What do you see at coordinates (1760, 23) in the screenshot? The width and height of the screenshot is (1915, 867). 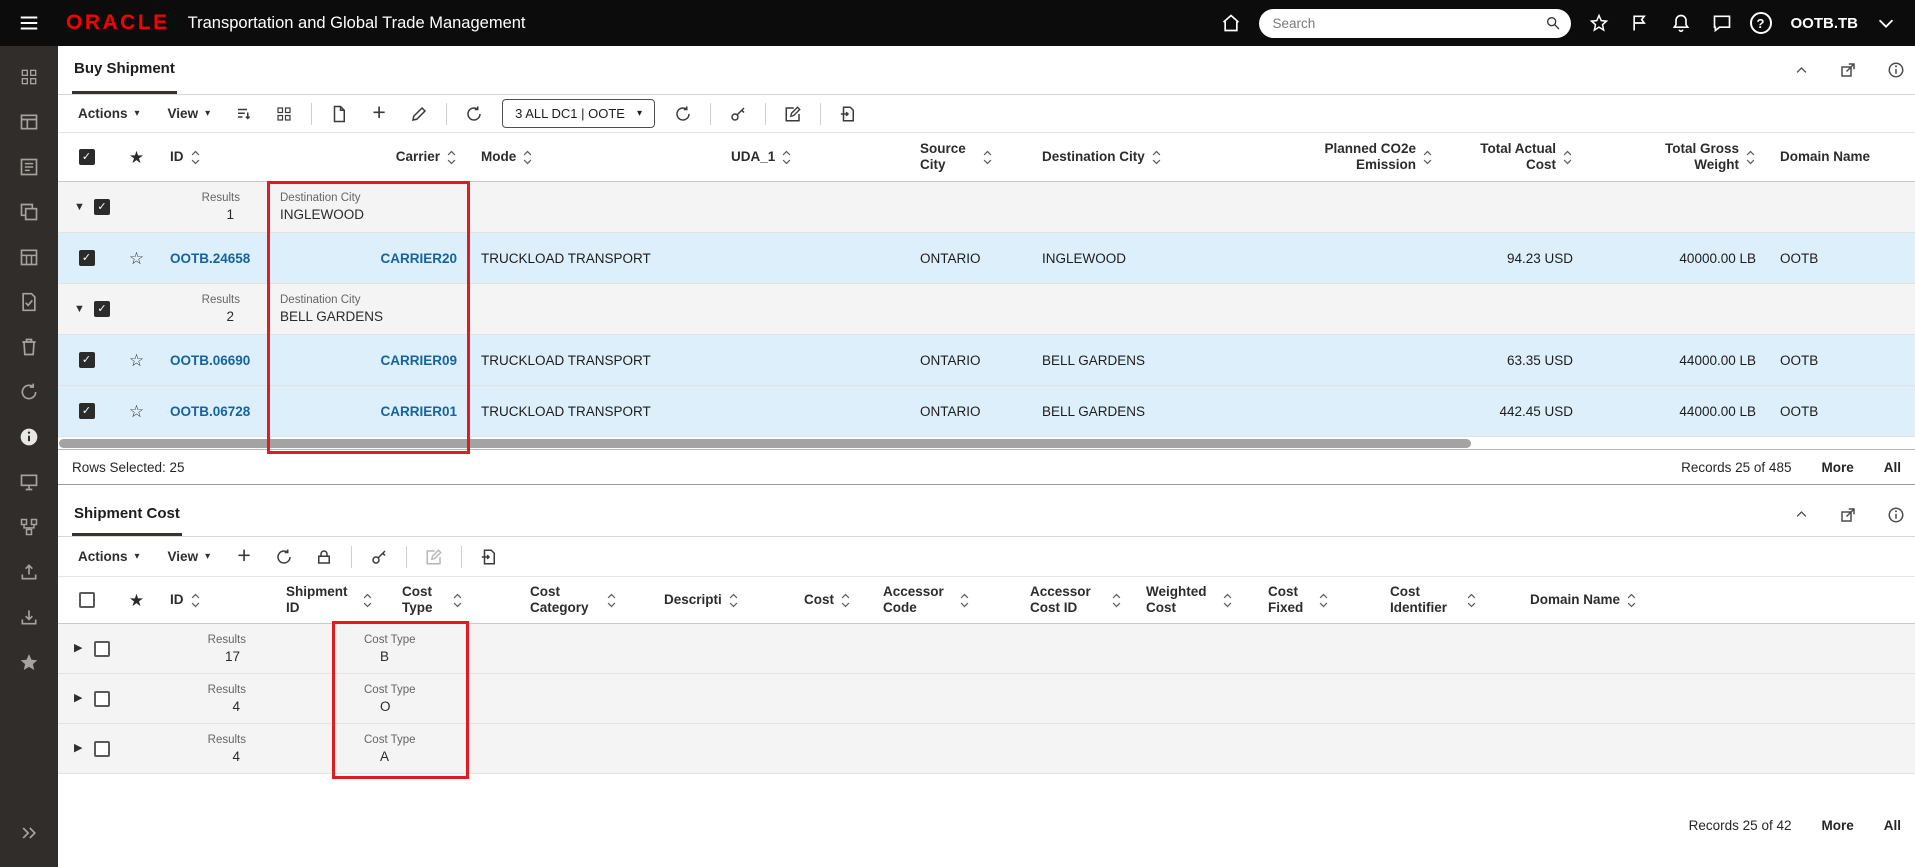 I see `help-icon: ?` at bounding box center [1760, 23].